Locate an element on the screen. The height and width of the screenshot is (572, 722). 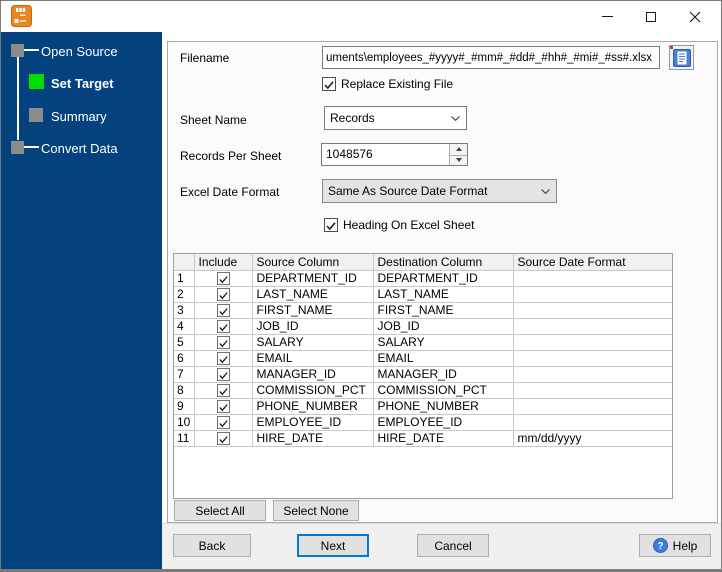
table-row: 1 DEPARTMENT_ID DEPARTMENT_ID is located at coordinates (423, 278).